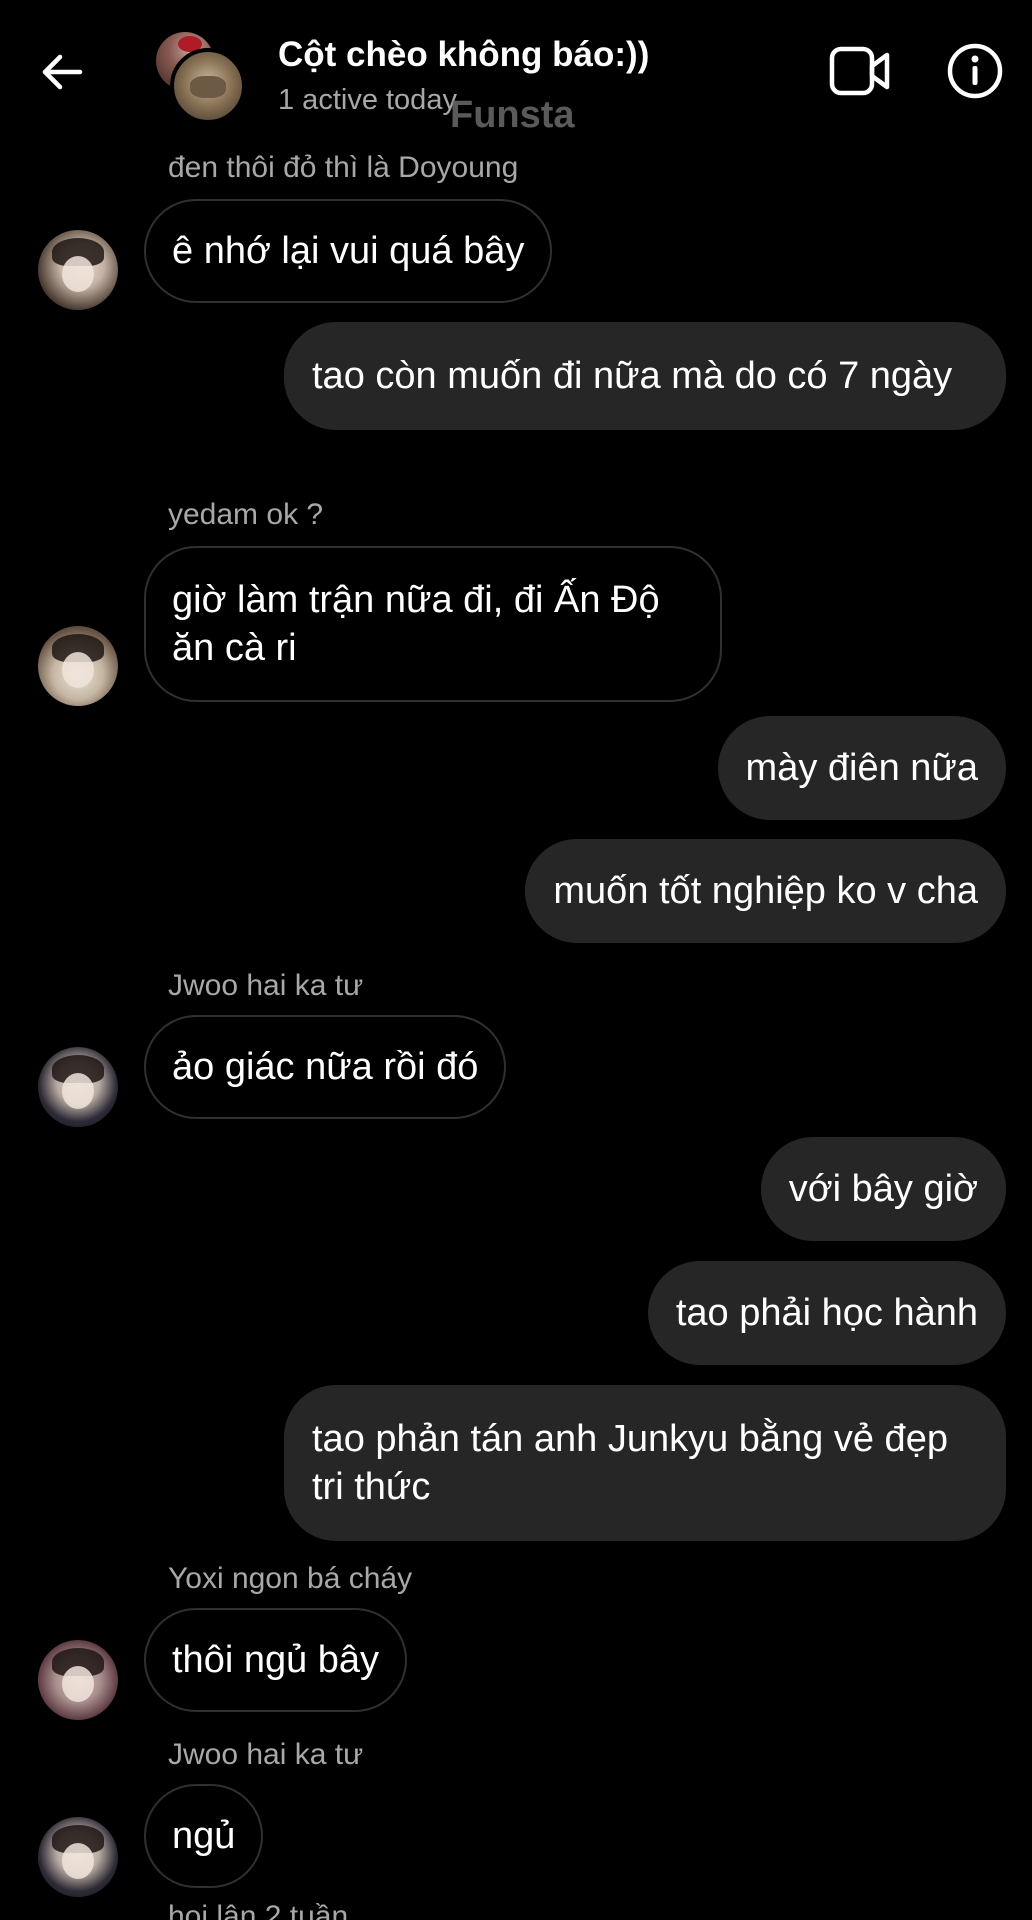 This screenshot has width=1032, height=1920. What do you see at coordinates (246, 514) in the screenshot?
I see `sender-name: yedam ok ?` at bounding box center [246, 514].